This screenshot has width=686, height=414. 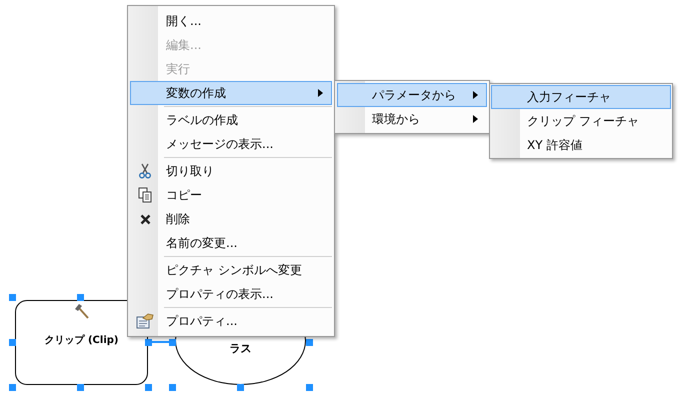 I want to click on properties-icon, so click(x=145, y=321).